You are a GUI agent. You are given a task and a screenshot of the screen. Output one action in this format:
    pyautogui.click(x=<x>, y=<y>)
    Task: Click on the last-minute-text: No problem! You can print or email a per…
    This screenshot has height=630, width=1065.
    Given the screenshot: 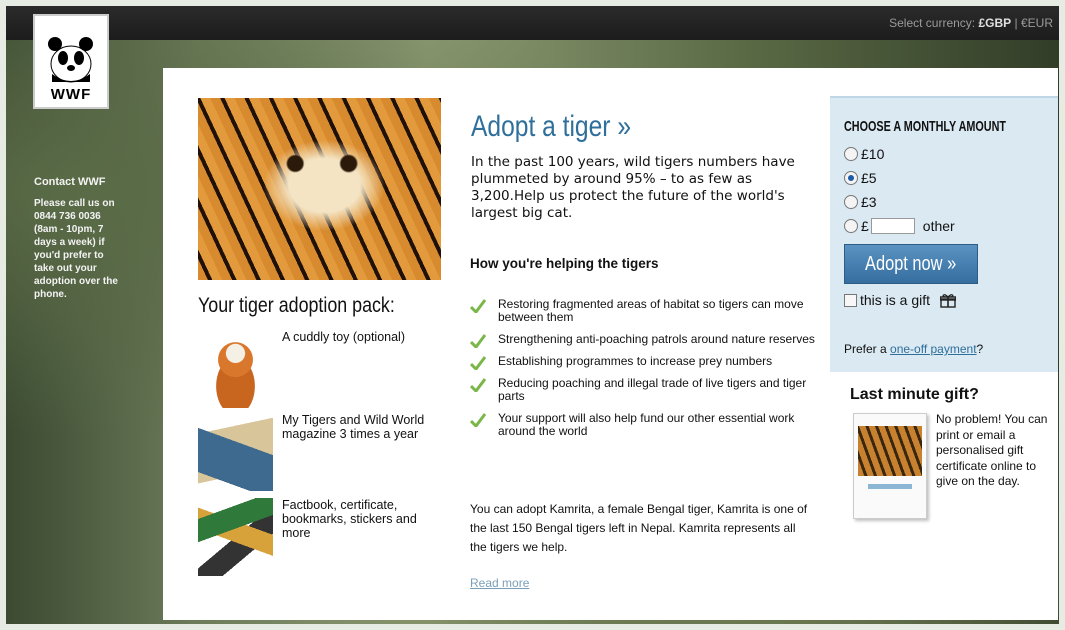 What is the action you would take?
    pyautogui.click(x=992, y=450)
    